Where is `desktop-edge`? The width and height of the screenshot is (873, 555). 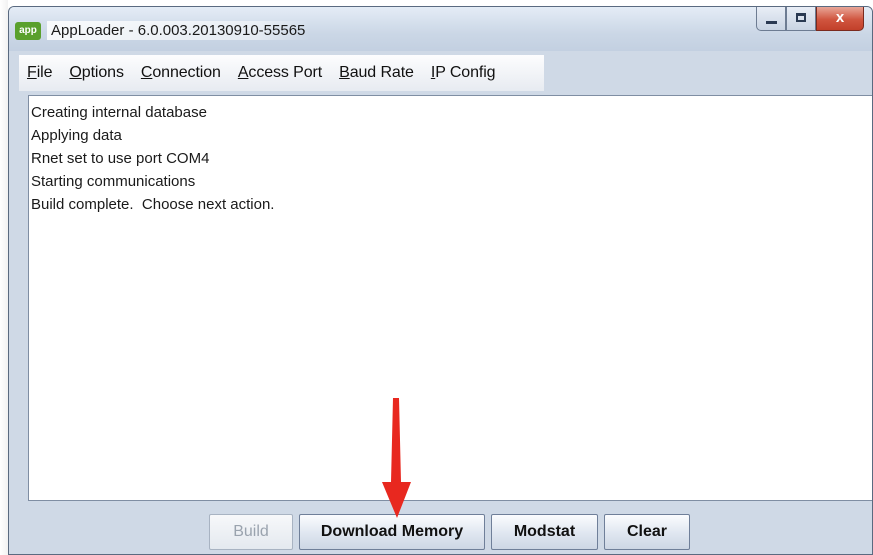
desktop-edge is located at coordinates (4, 277).